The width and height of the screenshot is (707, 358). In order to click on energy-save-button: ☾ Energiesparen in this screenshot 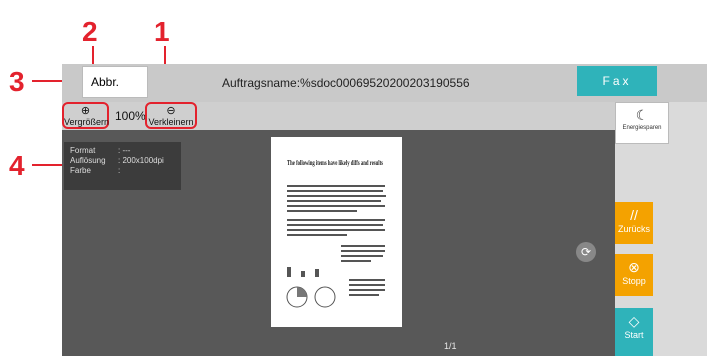, I will do `click(642, 123)`.